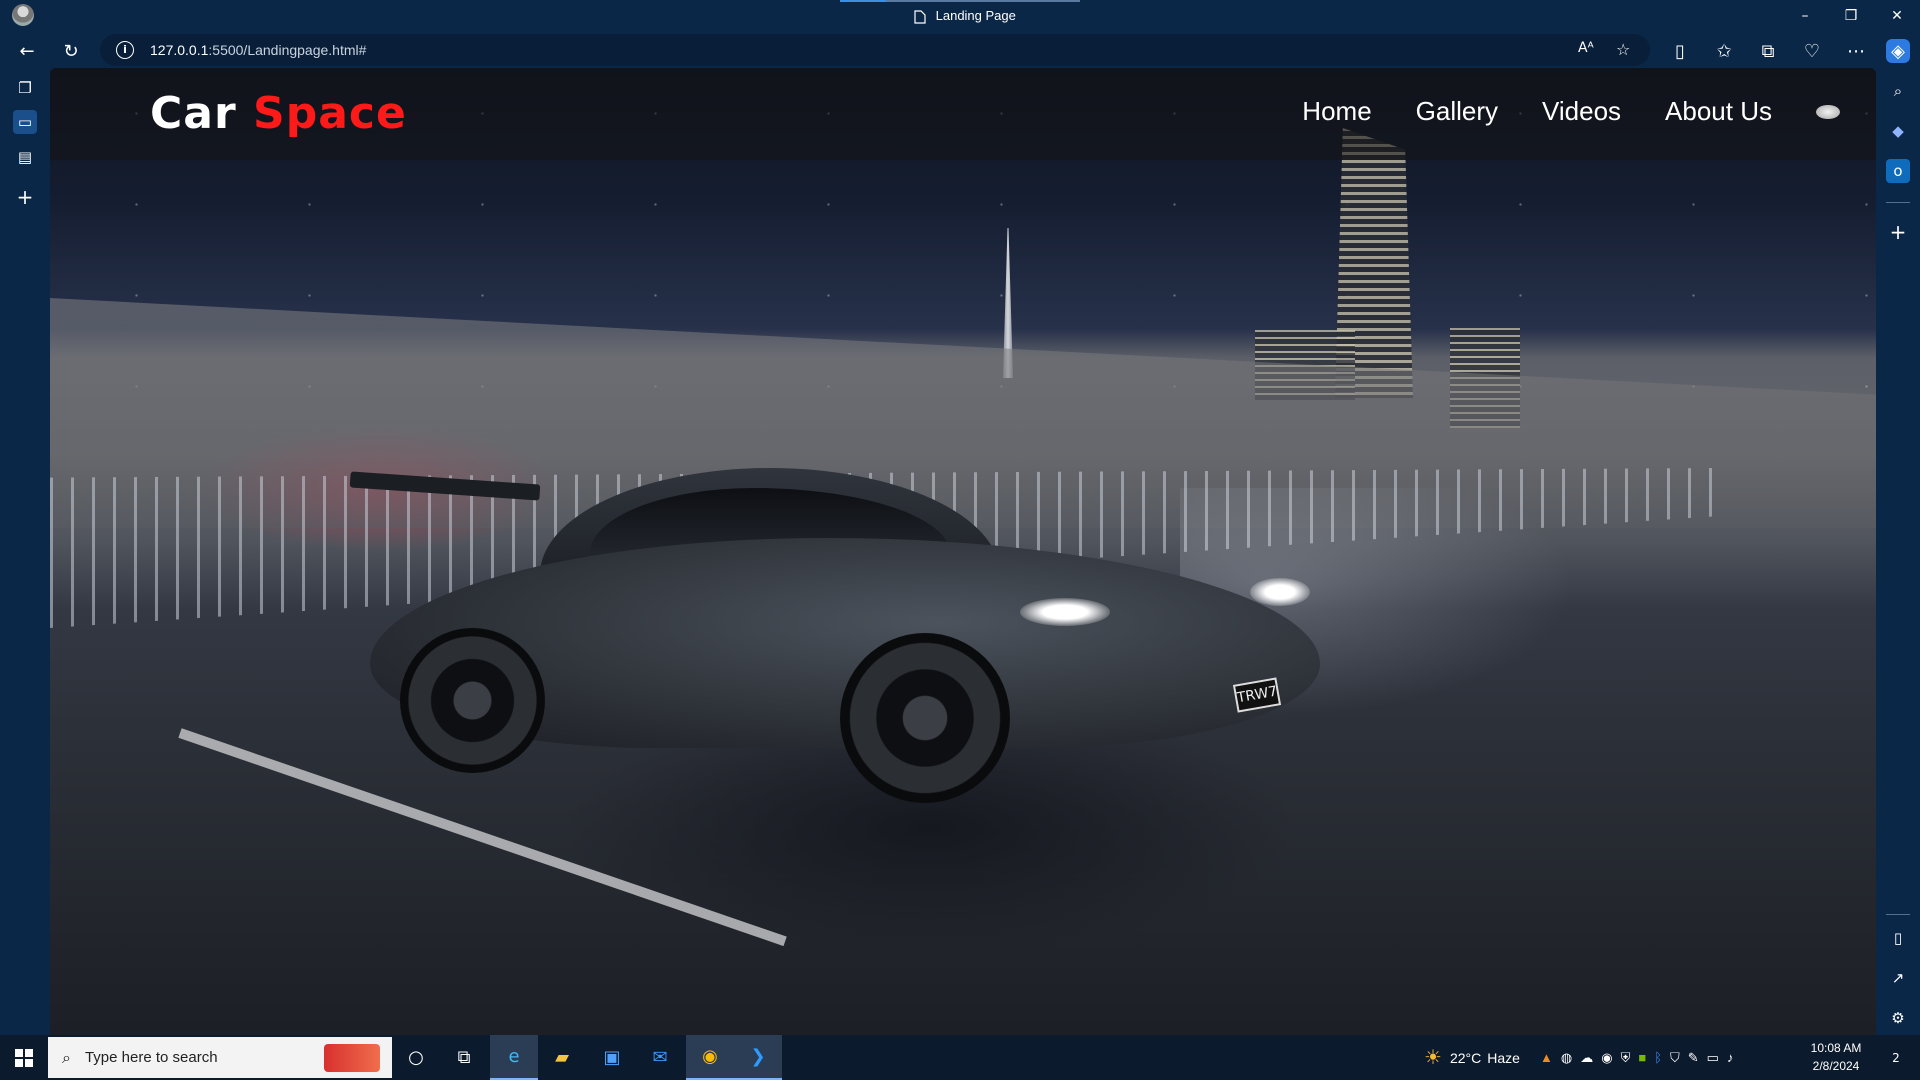 This screenshot has width=1920, height=1080. I want to click on vertical-tabs-bar: ❐ ▭ ▤ +, so click(25, 551).